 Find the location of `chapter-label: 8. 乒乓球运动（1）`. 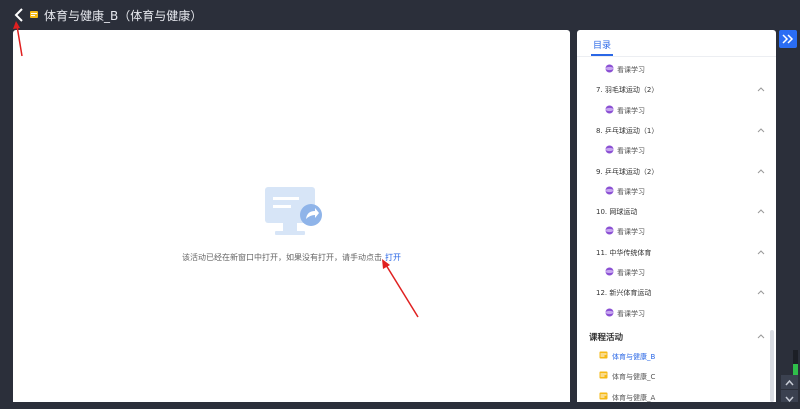

chapter-label: 8. 乒乓球运动（1） is located at coordinates (627, 130).